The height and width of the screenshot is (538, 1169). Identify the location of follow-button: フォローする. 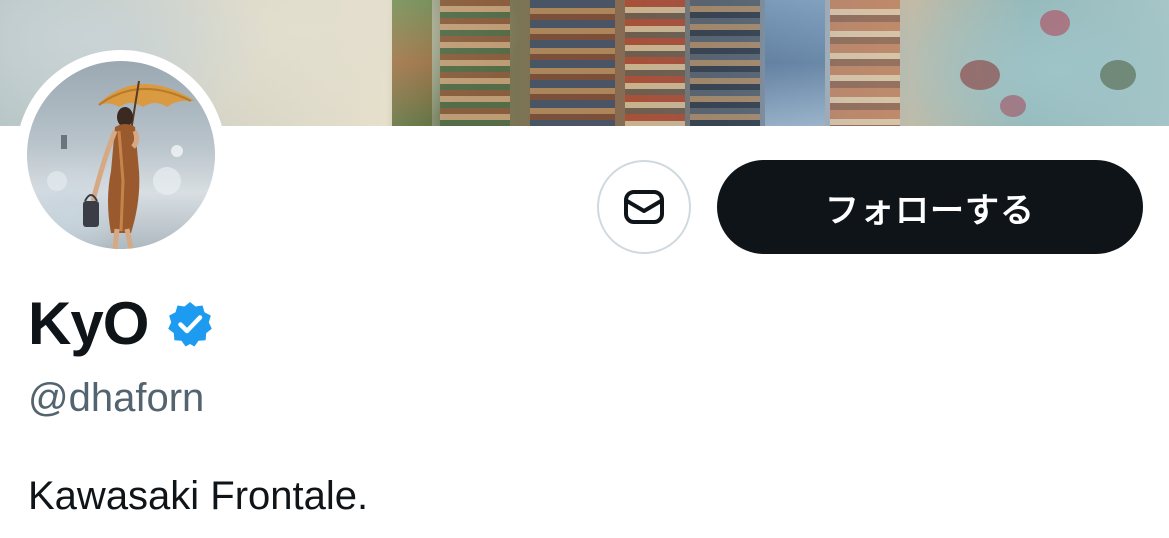
(930, 207).